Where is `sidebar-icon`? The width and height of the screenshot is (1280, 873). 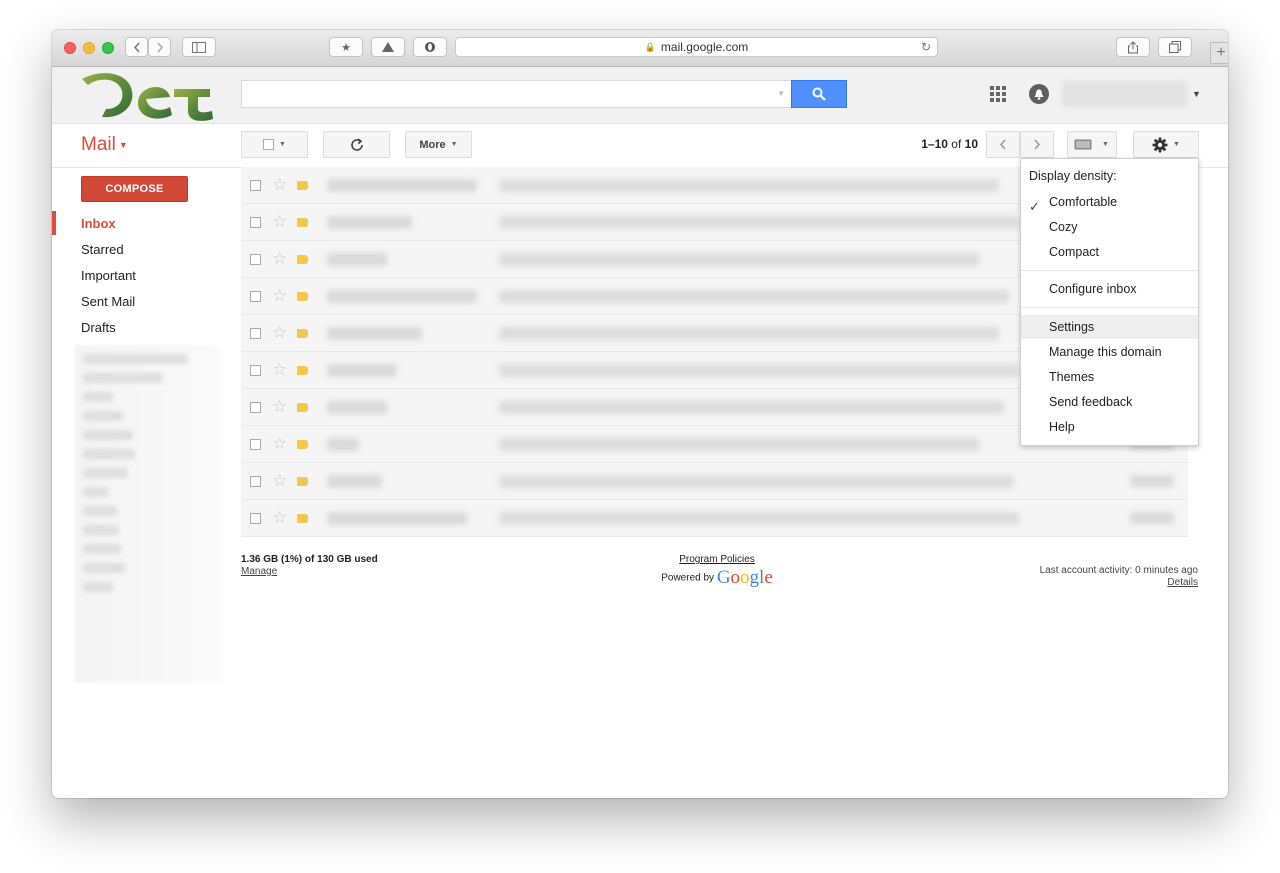
sidebar-icon is located at coordinates (199, 47).